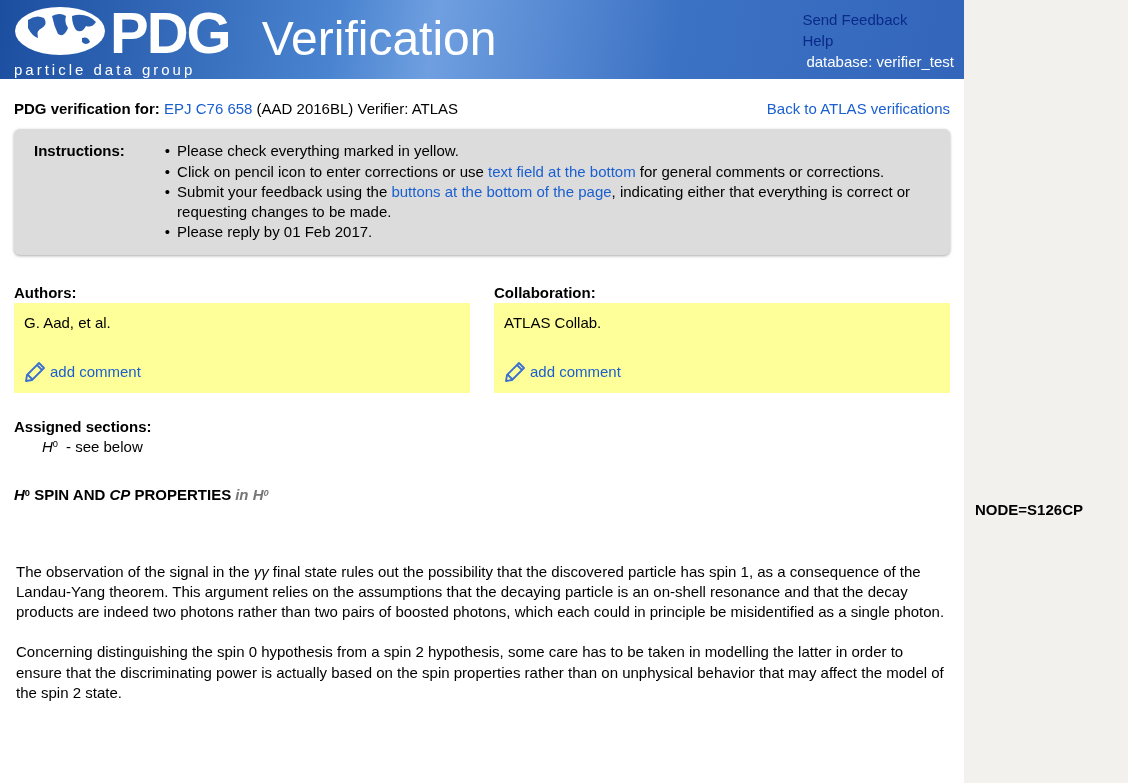 The image size is (1128, 783). What do you see at coordinates (544, 201) in the screenshot?
I see `instruction-item: Submit your feedback using the buttons at the bottom of the page, indicating either that everything is correct or requesting changes to be made.` at bounding box center [544, 201].